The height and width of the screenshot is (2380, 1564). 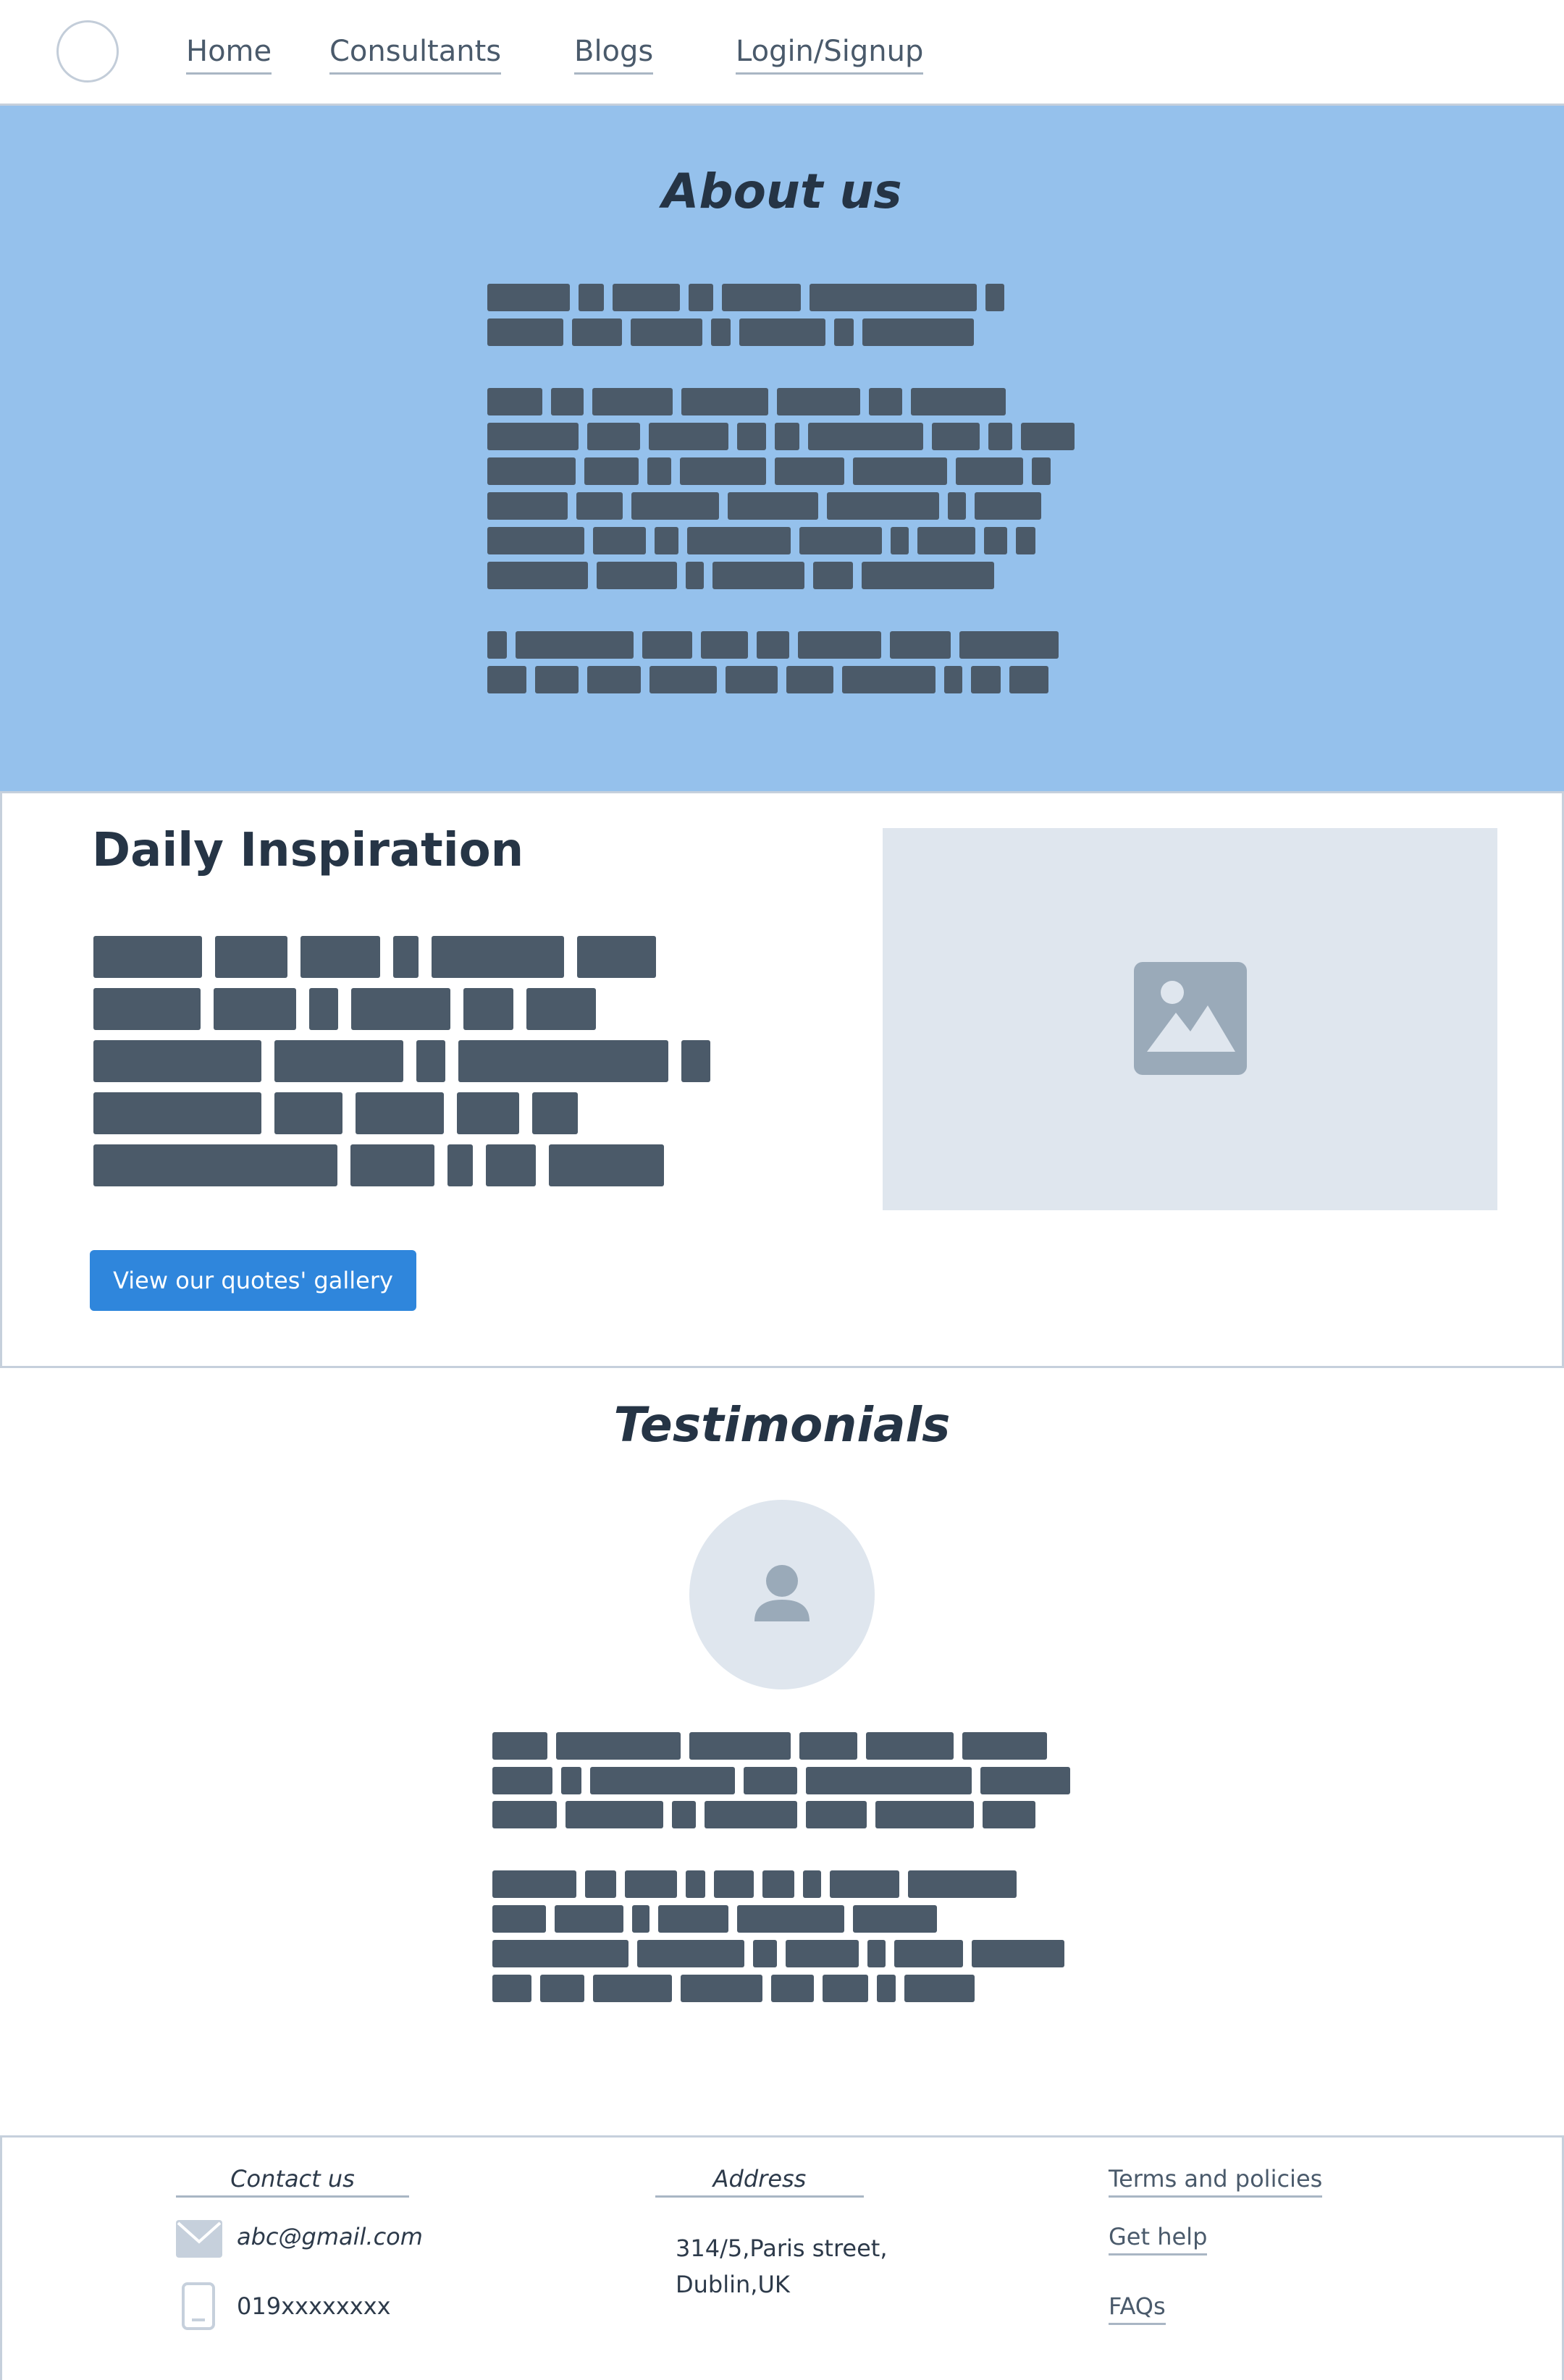 What do you see at coordinates (308, 850) in the screenshot?
I see `inspiration-title: Daily Inspiration` at bounding box center [308, 850].